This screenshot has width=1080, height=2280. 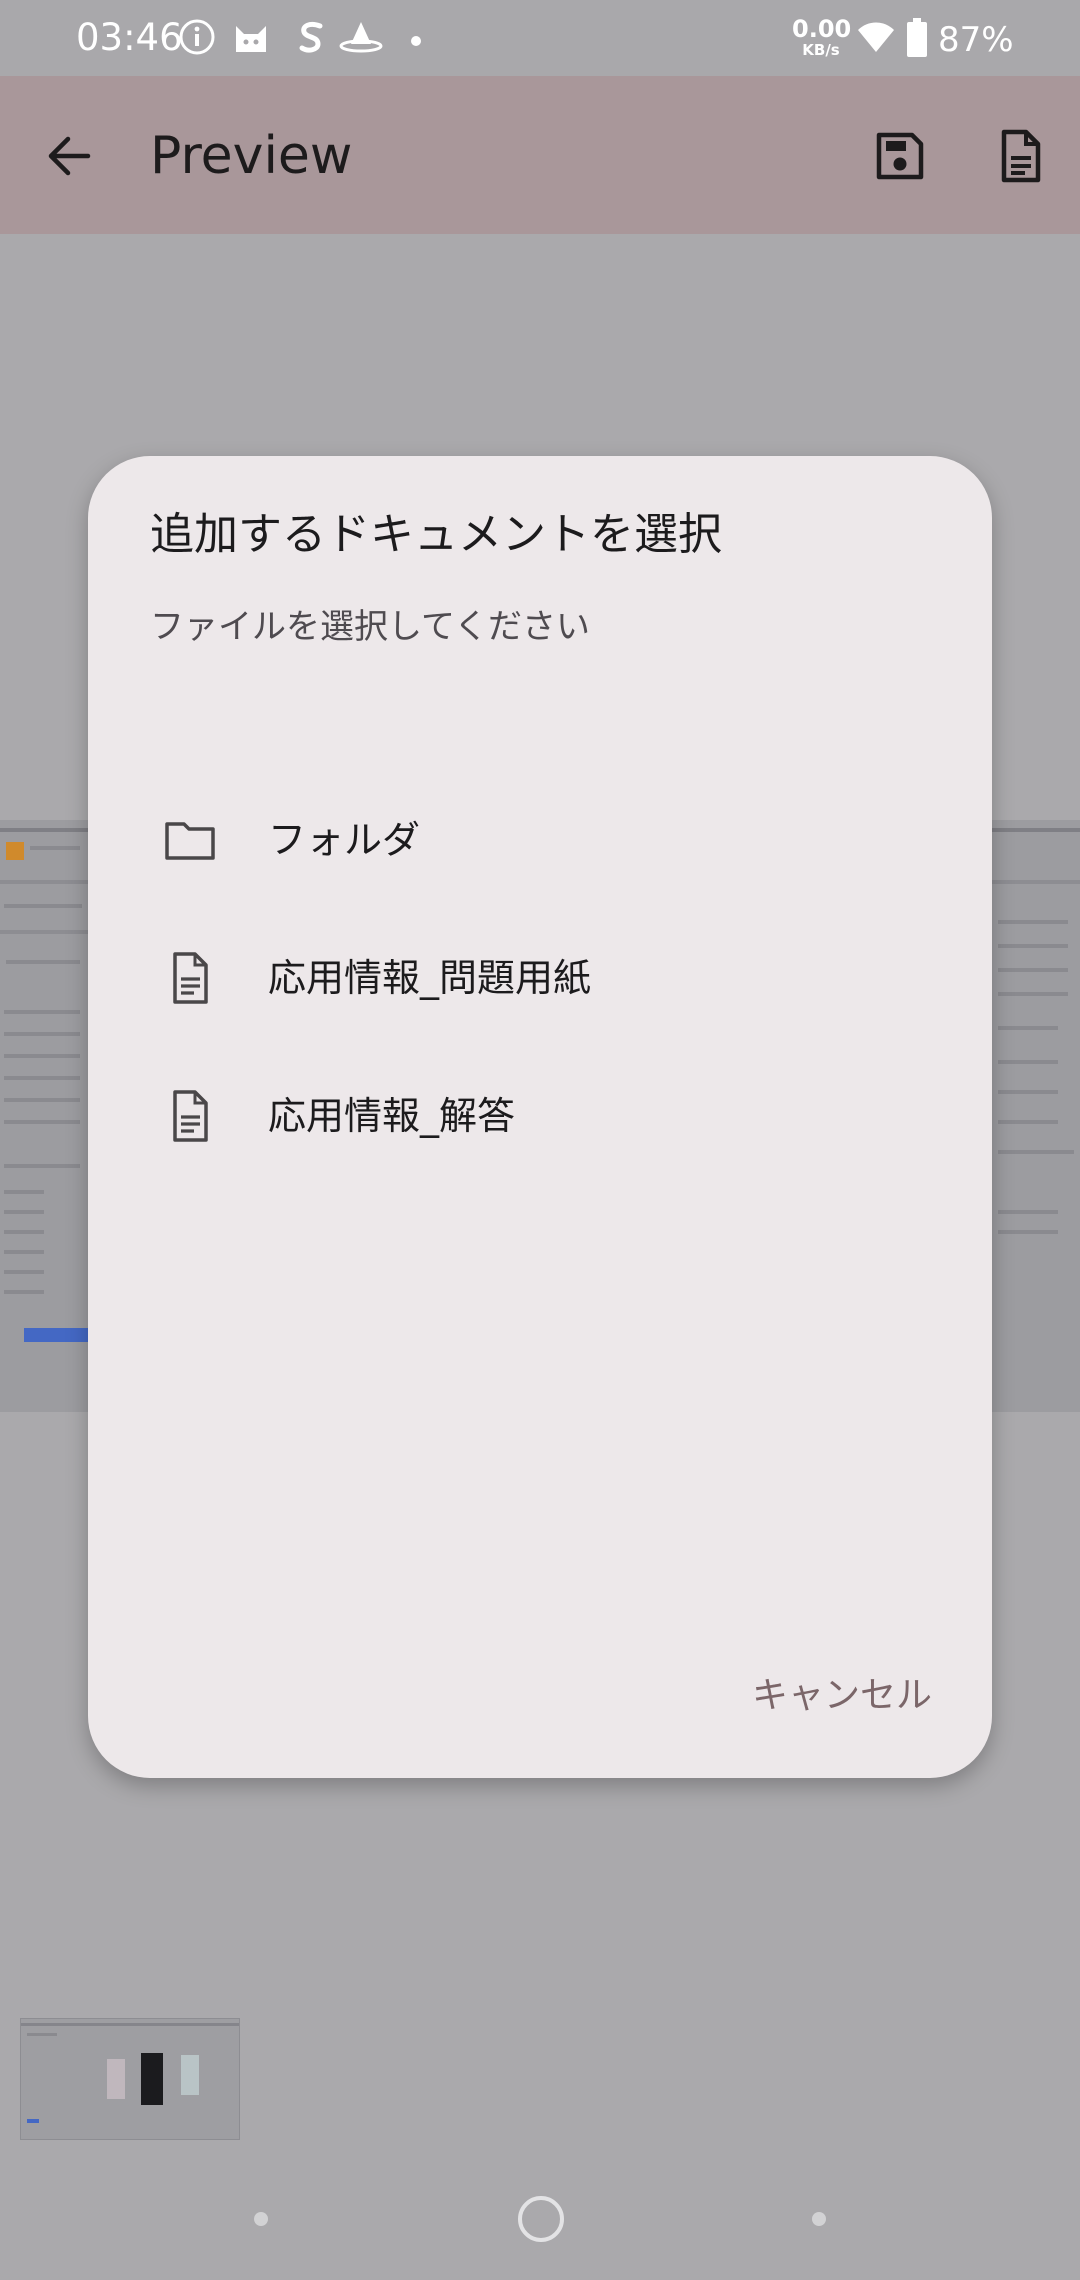 I want to click on list-item-folder: フォルダ, so click(x=540, y=840).